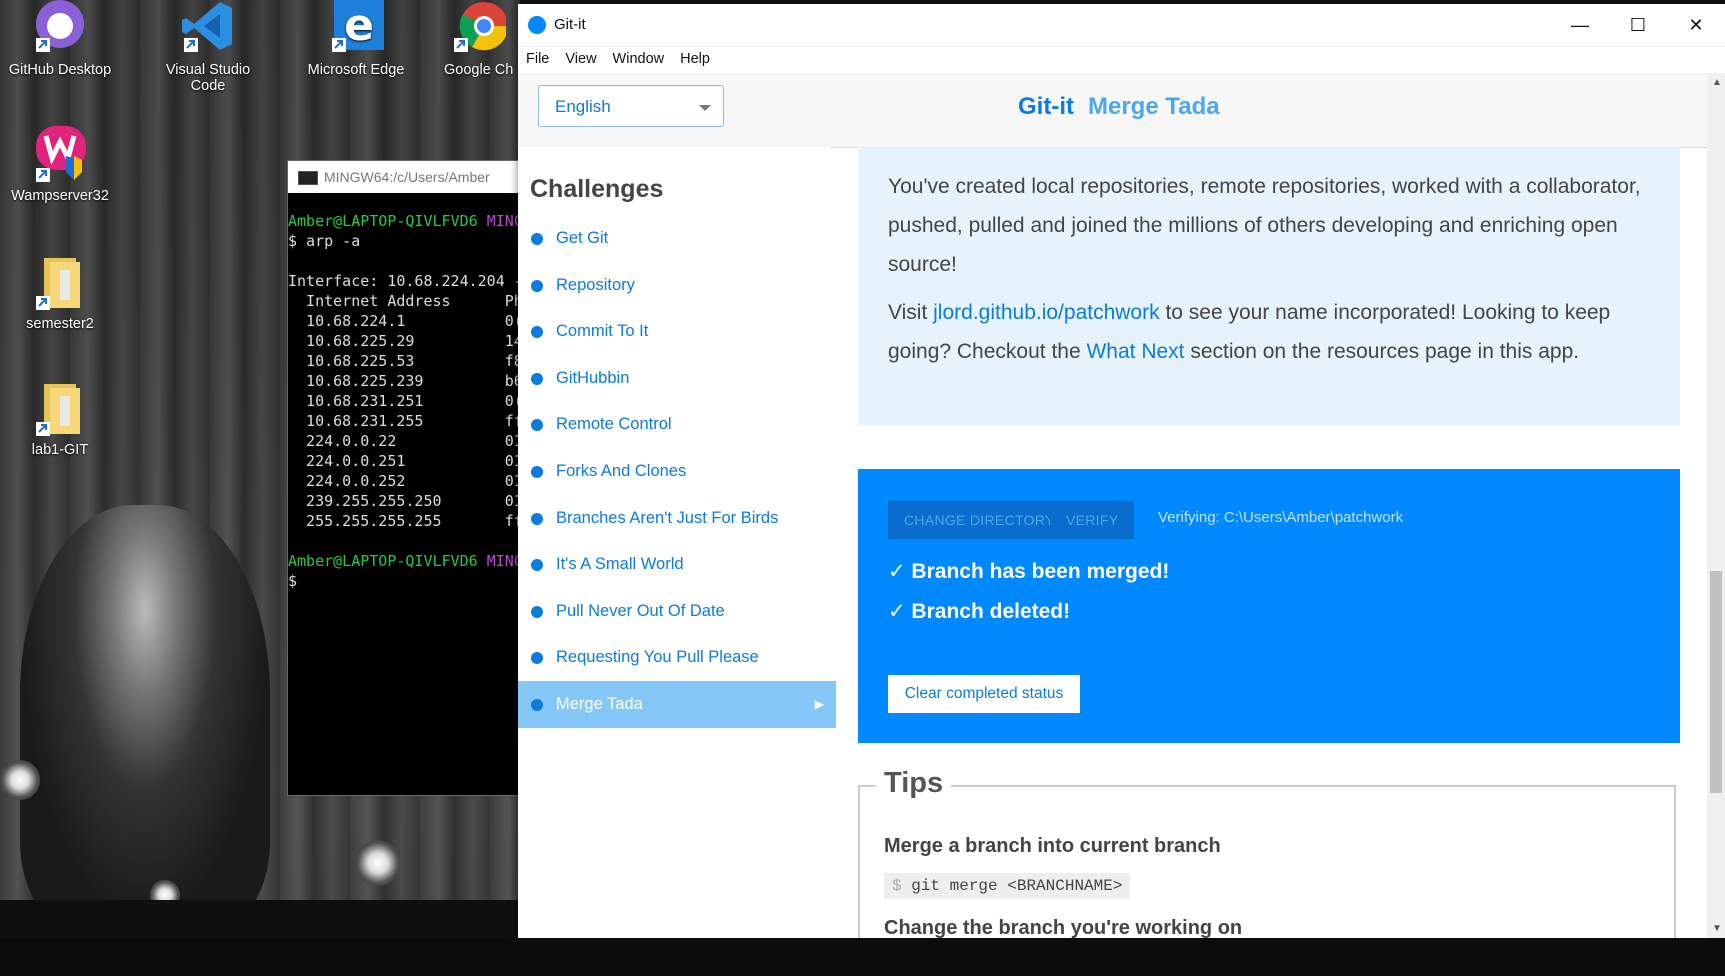  Describe the element at coordinates (145, 715) in the screenshot. I see `wallpaper-person` at that location.